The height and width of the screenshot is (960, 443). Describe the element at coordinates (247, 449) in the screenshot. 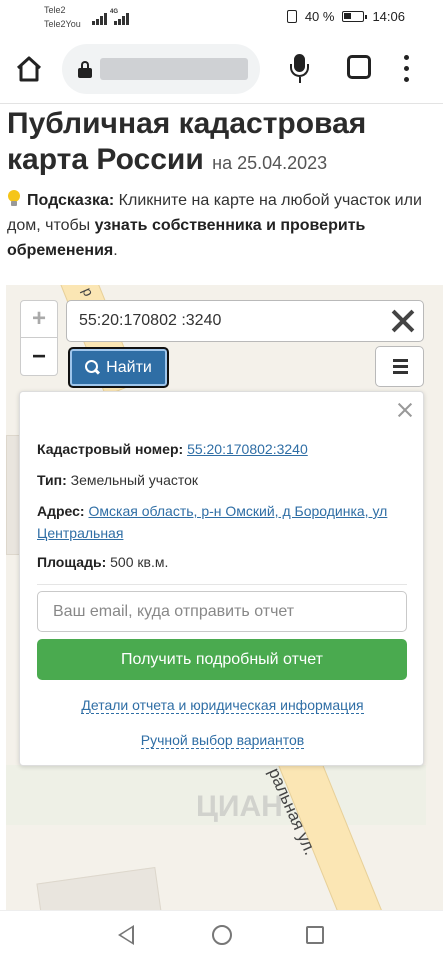

I see `cadastral-number-link: 55:20:170802:3240` at that location.